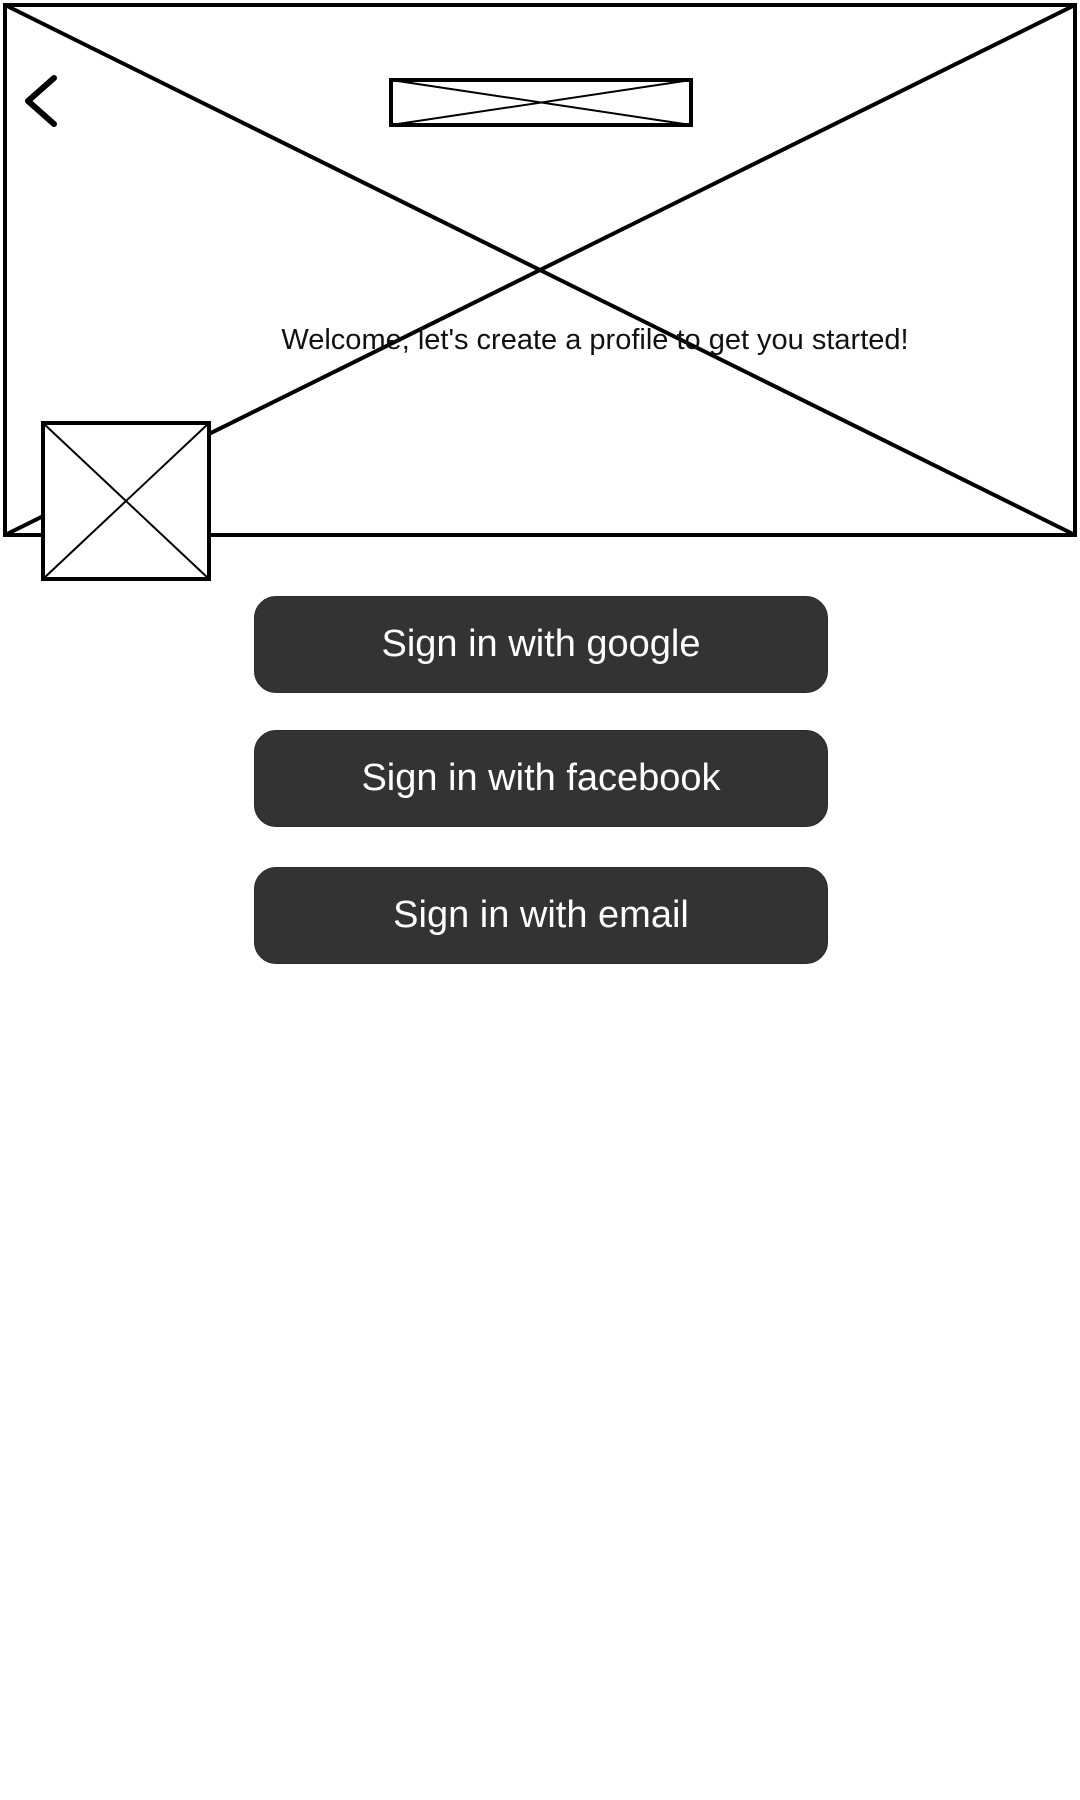 Image resolution: width=1080 pixels, height=1800 pixels. Describe the element at coordinates (541, 644) in the screenshot. I see `sign-in-google-button: Sign in with google` at that location.